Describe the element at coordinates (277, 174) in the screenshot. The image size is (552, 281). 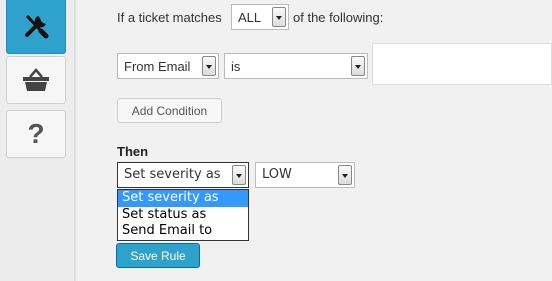
I see `action-value: LOW` at that location.